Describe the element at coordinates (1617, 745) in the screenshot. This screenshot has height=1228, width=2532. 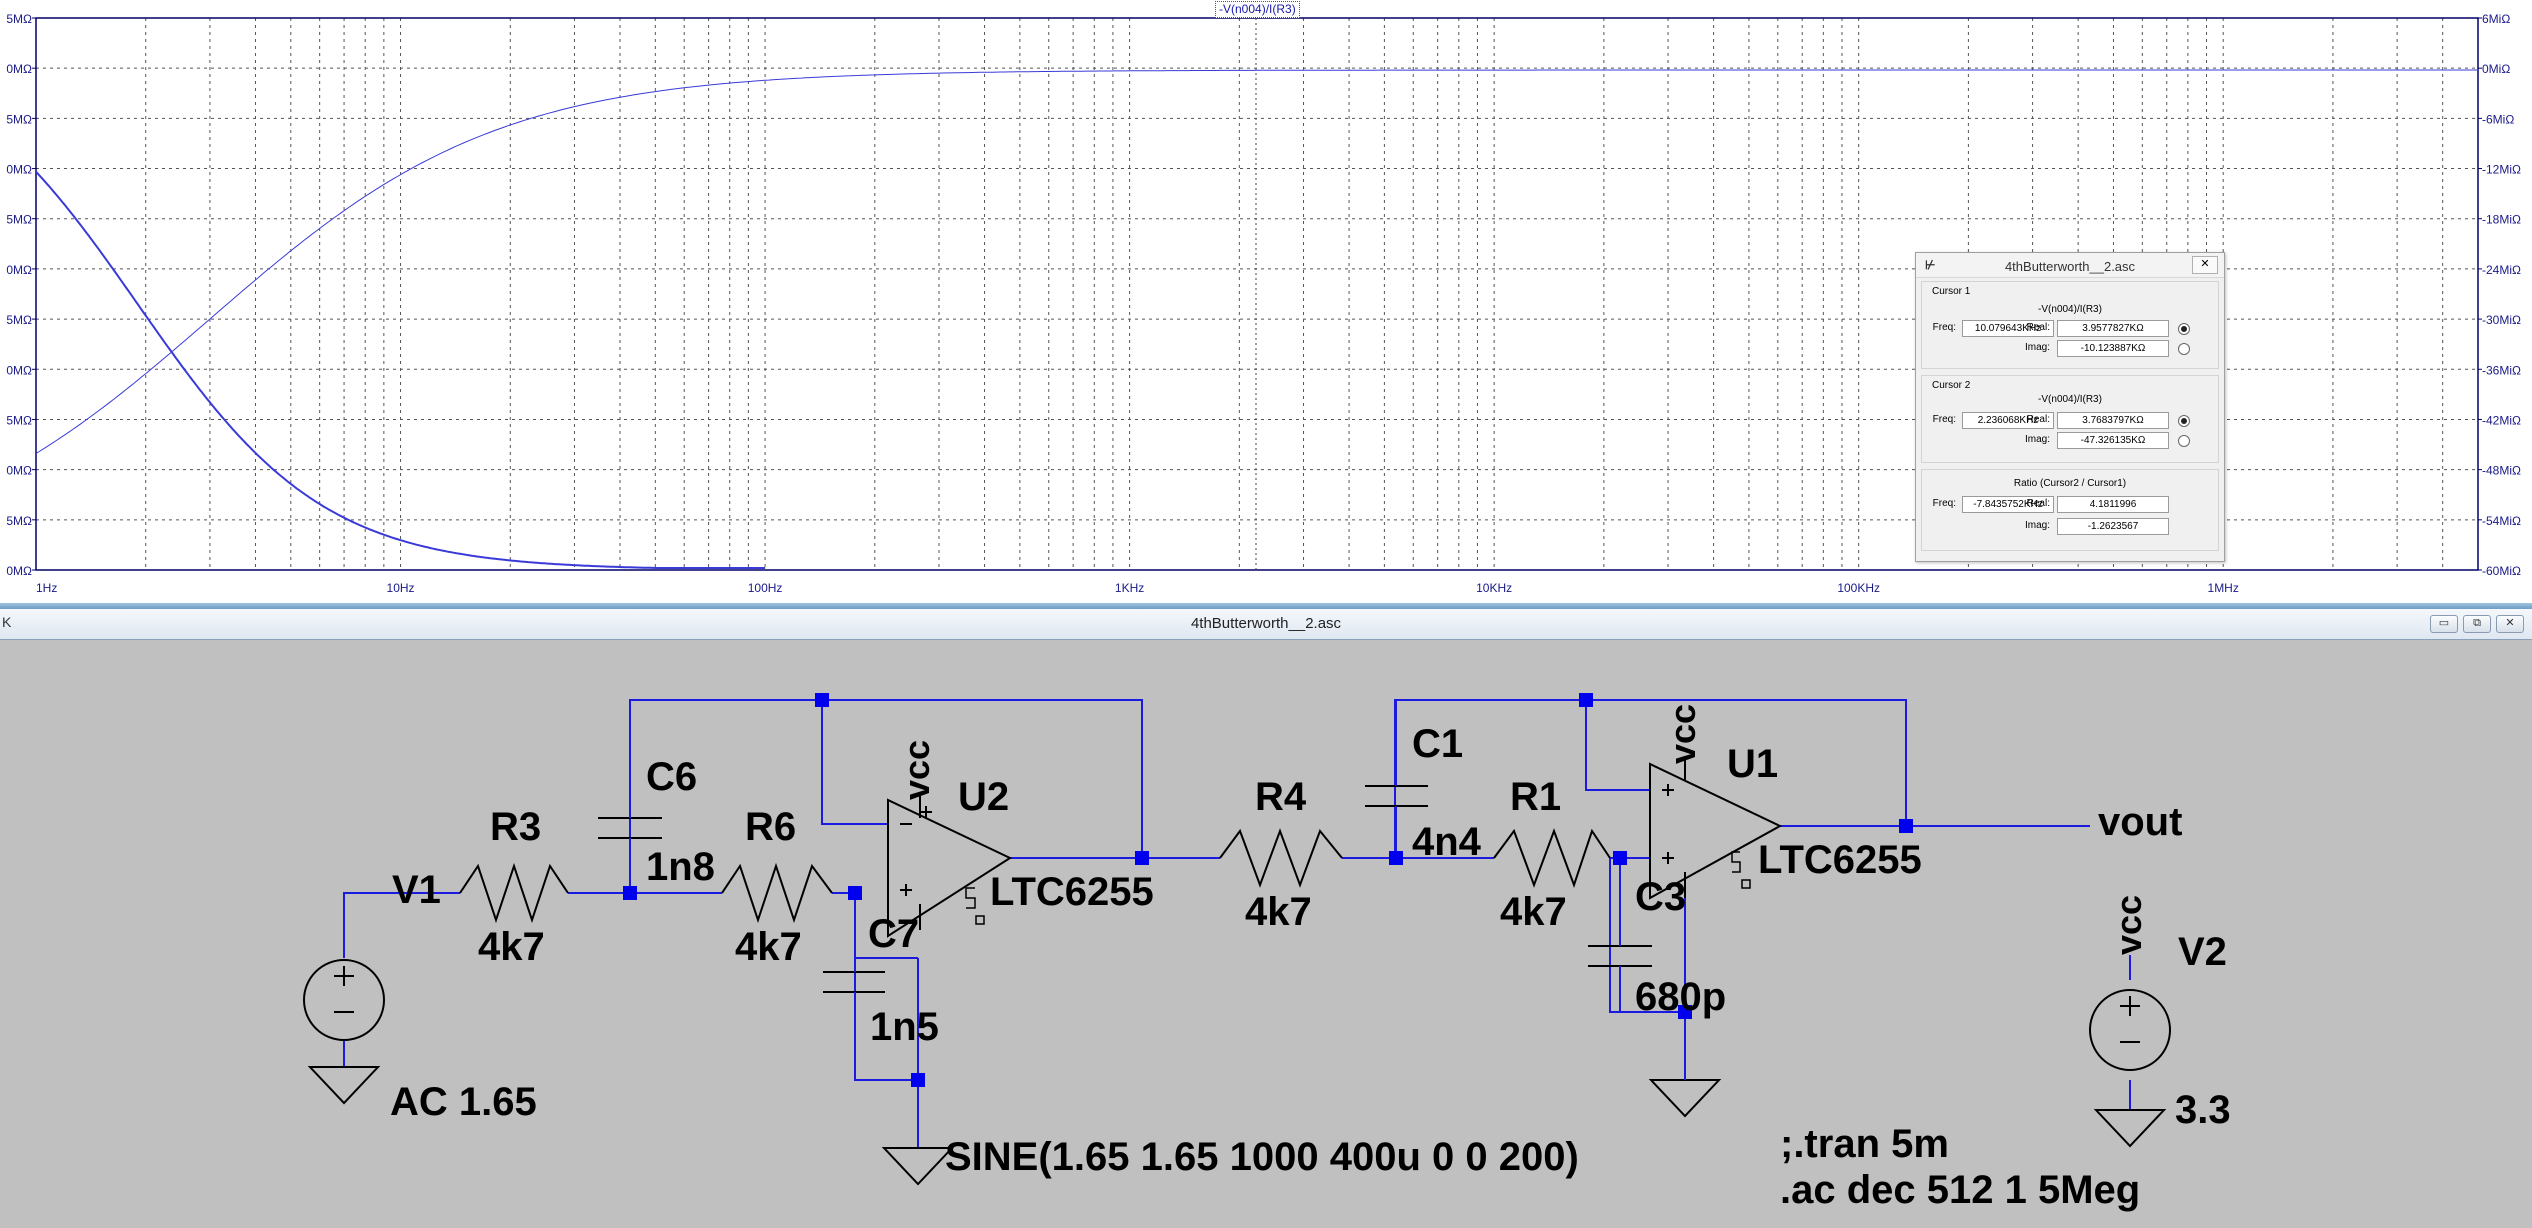
I see `wire-u1-inminus` at that location.